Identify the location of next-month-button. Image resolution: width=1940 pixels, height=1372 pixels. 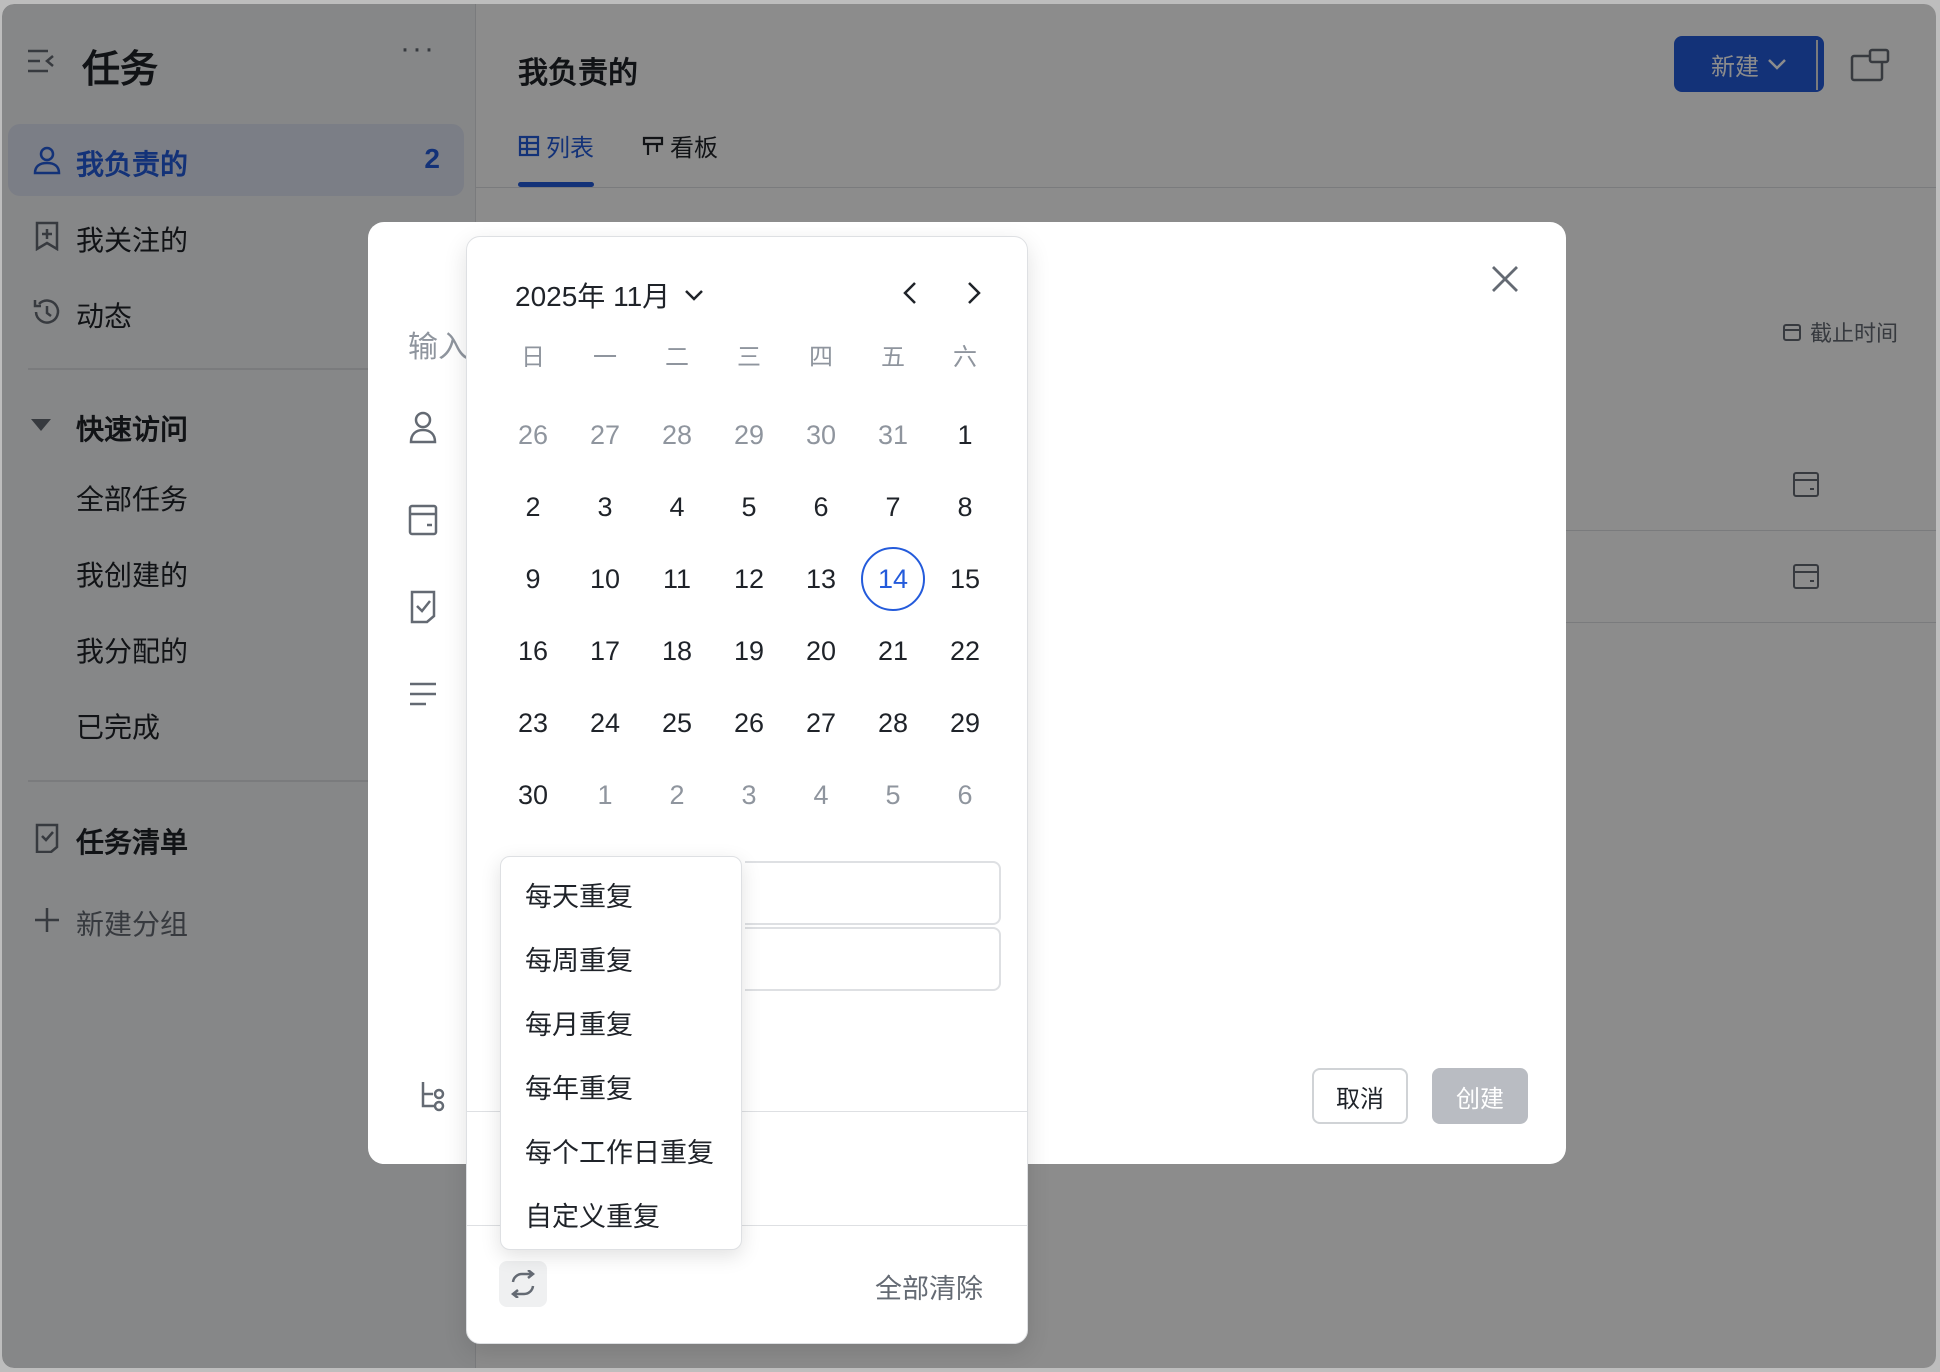
(973, 293).